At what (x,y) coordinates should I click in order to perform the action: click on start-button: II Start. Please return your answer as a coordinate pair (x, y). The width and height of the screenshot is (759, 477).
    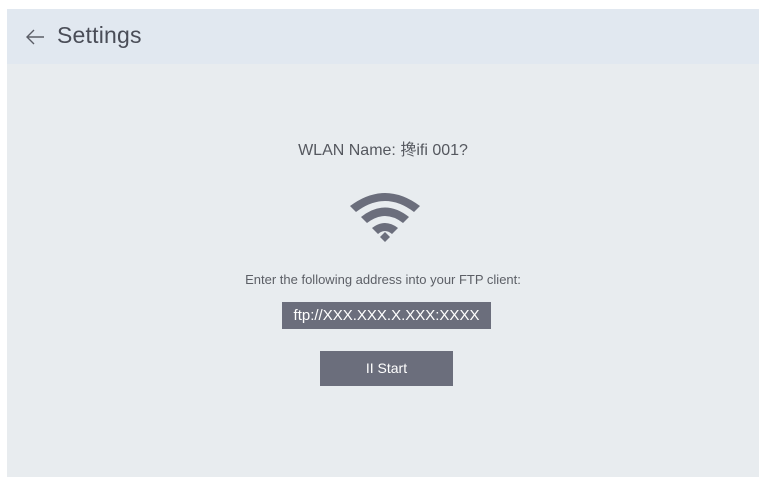
    Looking at the image, I should click on (386, 368).